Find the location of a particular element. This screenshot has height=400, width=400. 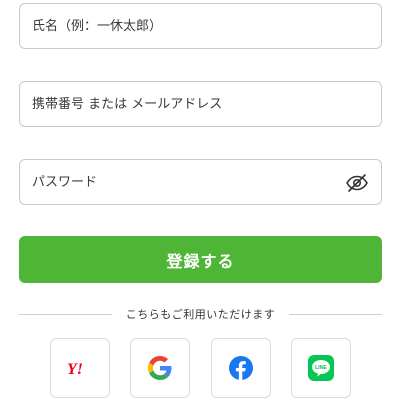

google-login-button is located at coordinates (160, 368).